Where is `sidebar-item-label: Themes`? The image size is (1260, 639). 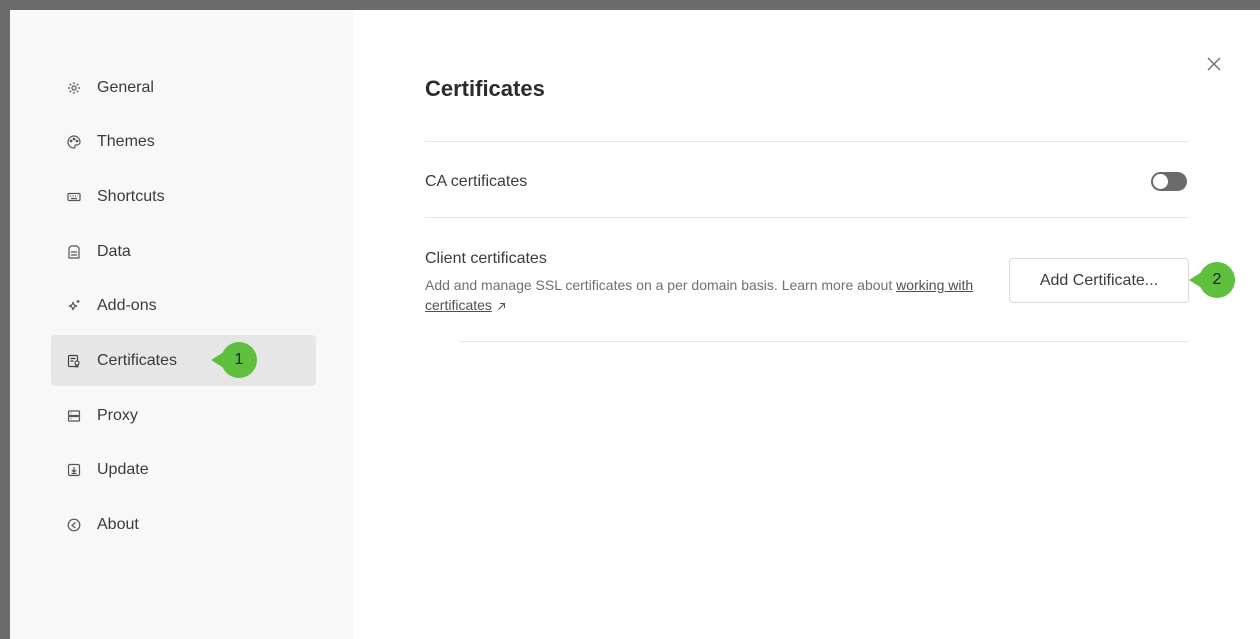
sidebar-item-label: Themes is located at coordinates (126, 142).